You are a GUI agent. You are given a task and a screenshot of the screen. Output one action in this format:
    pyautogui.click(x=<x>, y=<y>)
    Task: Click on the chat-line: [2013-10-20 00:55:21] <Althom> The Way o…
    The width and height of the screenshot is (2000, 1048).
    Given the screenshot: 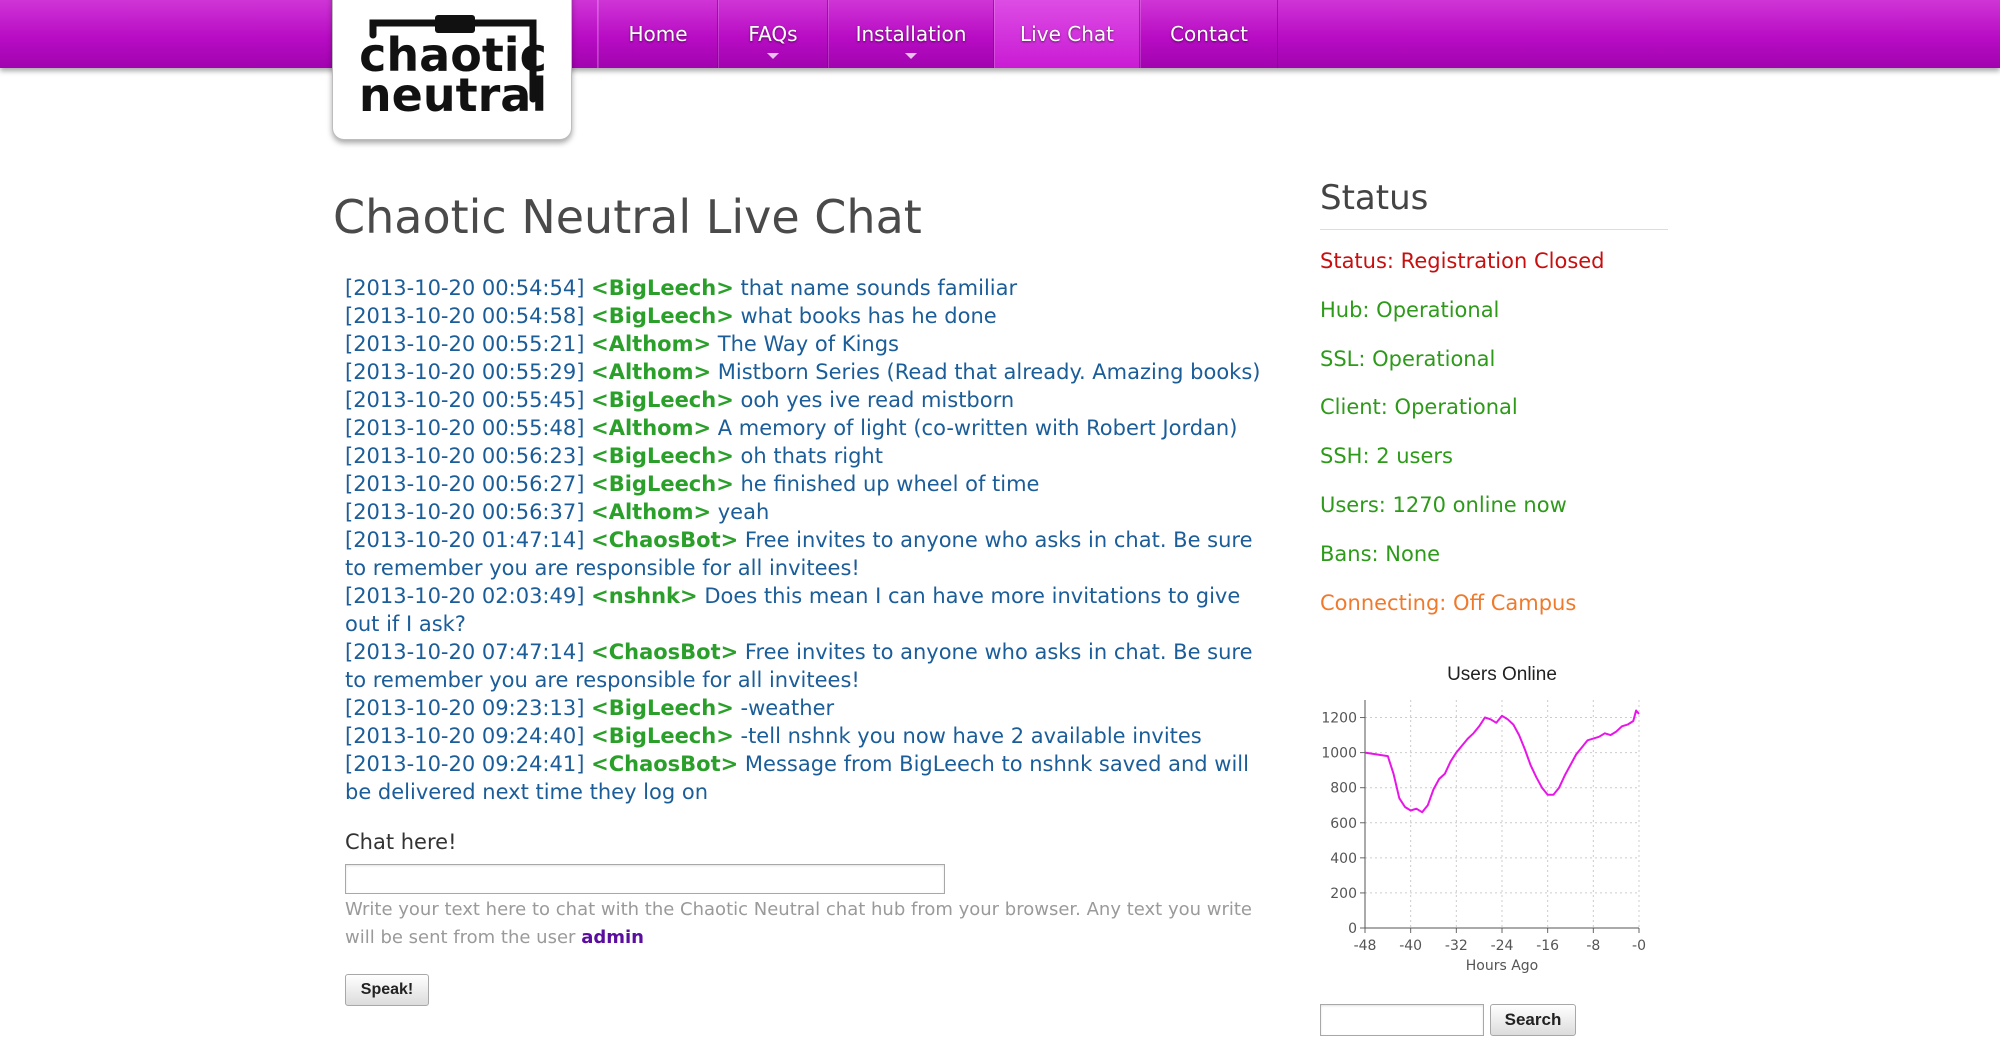 What is the action you would take?
    pyautogui.click(x=807, y=344)
    